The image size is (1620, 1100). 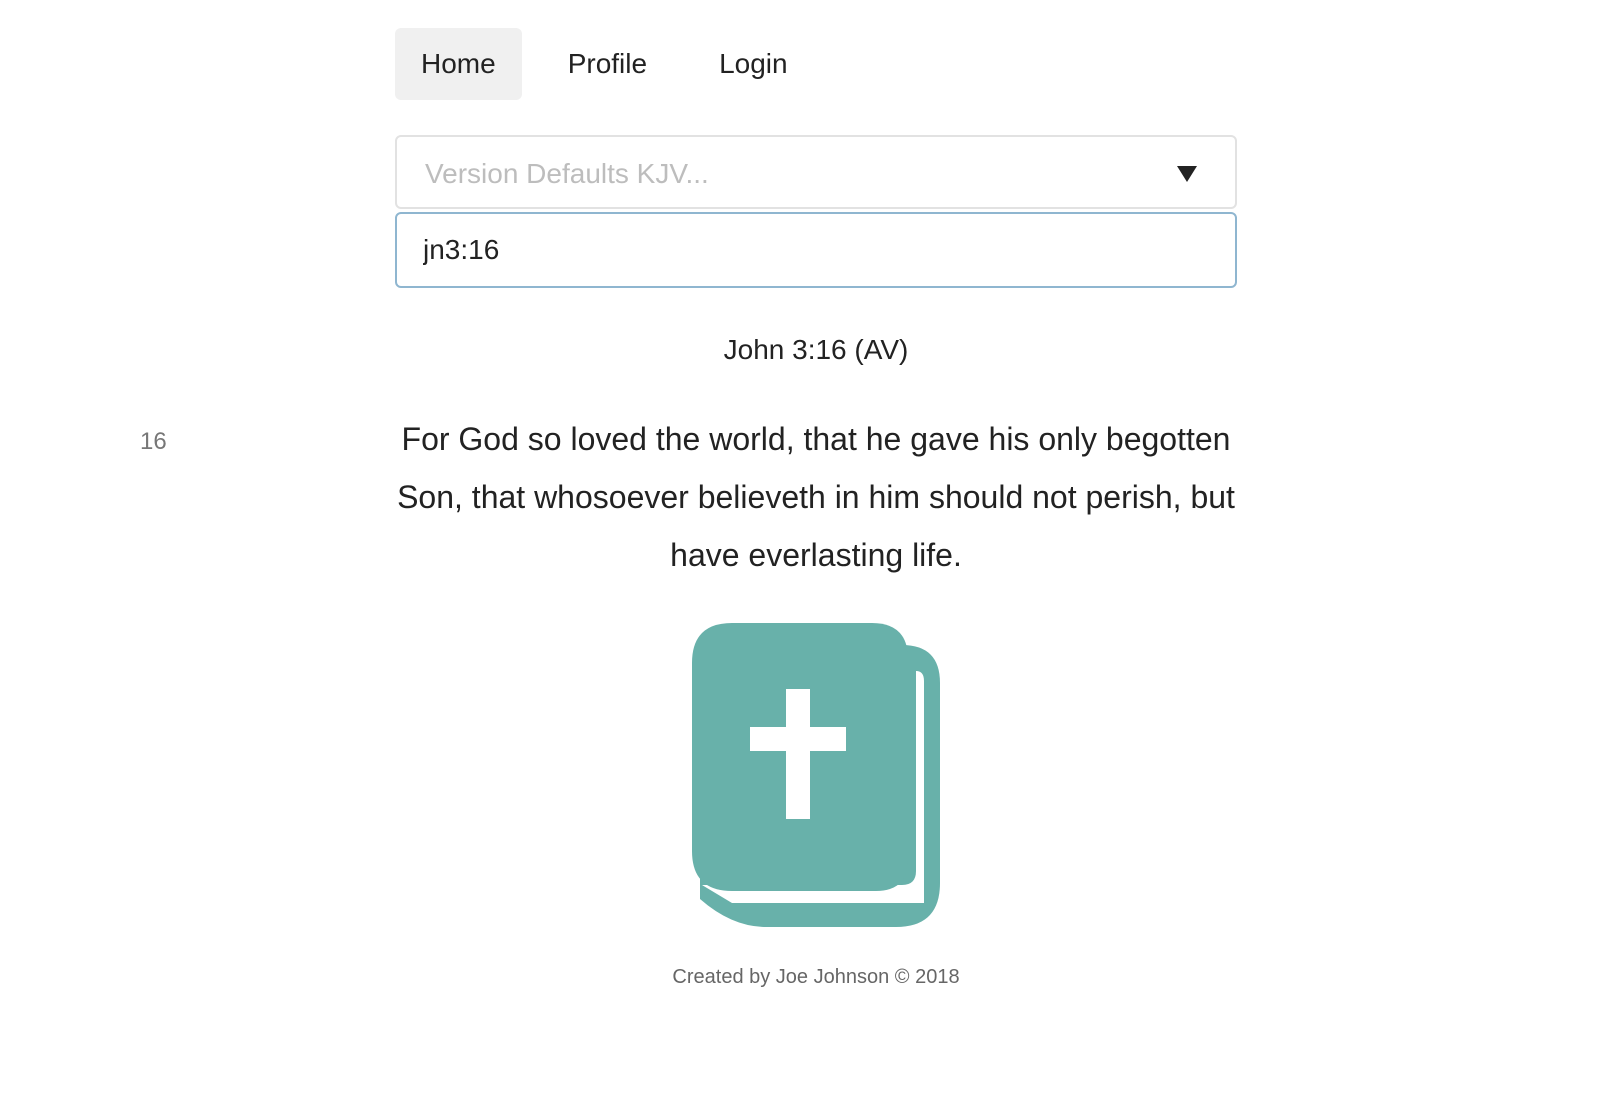 What do you see at coordinates (816, 250) in the screenshot?
I see `reference-search-input` at bounding box center [816, 250].